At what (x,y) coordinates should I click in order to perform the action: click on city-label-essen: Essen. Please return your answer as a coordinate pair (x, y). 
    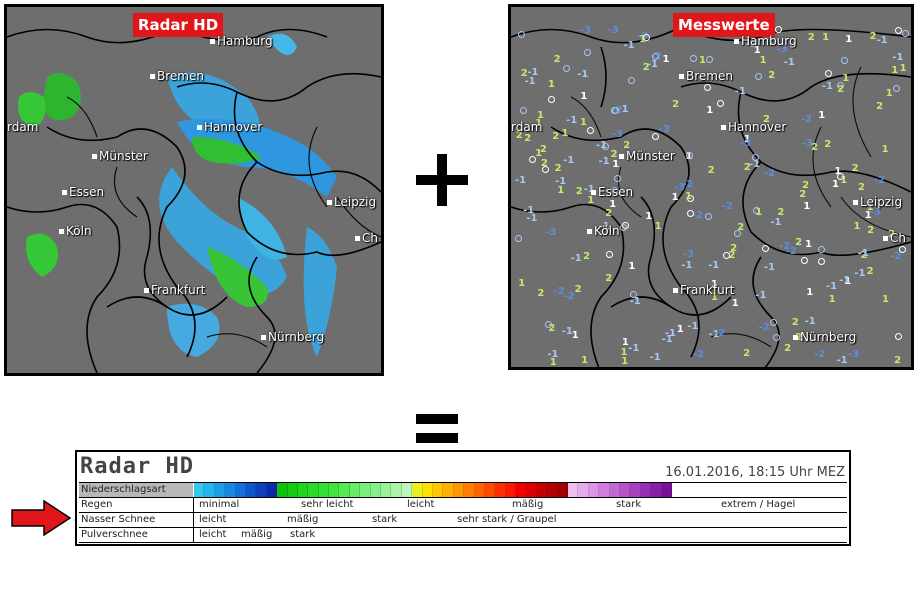
    Looking at the image, I should click on (612, 192).